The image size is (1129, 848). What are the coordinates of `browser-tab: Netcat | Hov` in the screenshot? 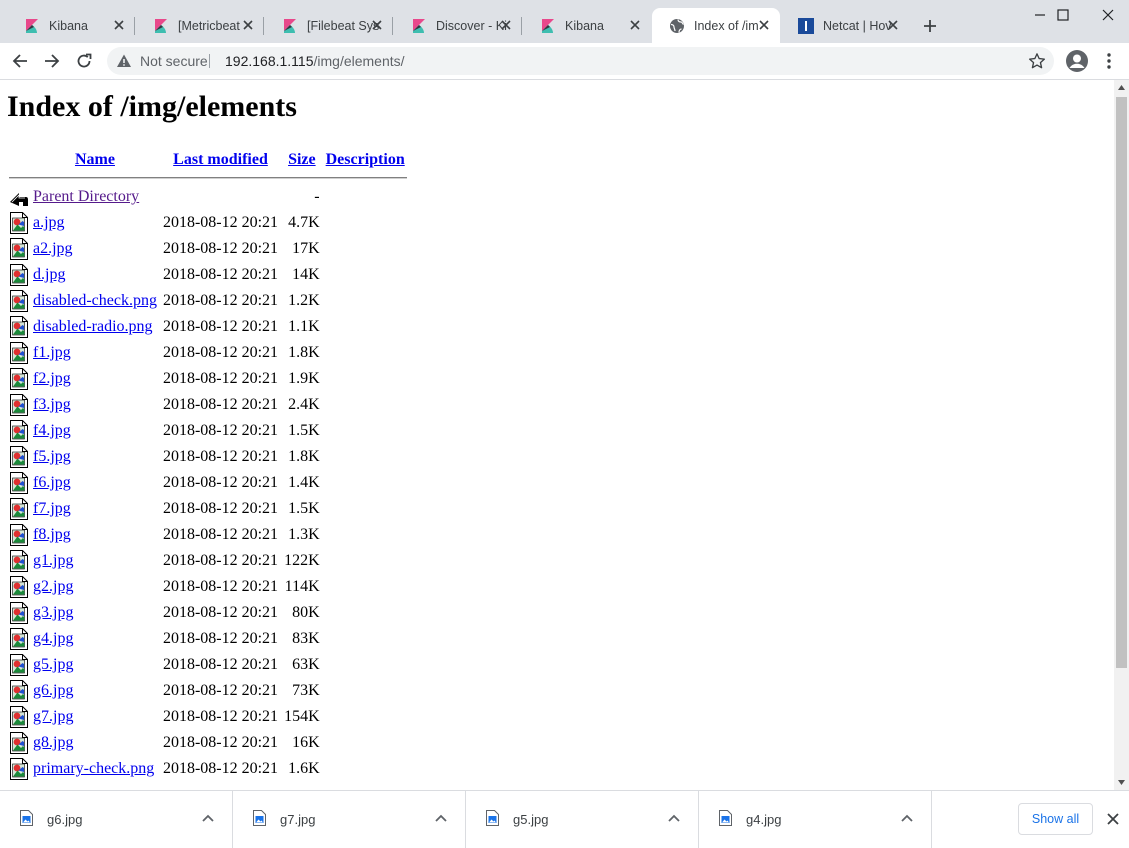 It's located at (845, 25).